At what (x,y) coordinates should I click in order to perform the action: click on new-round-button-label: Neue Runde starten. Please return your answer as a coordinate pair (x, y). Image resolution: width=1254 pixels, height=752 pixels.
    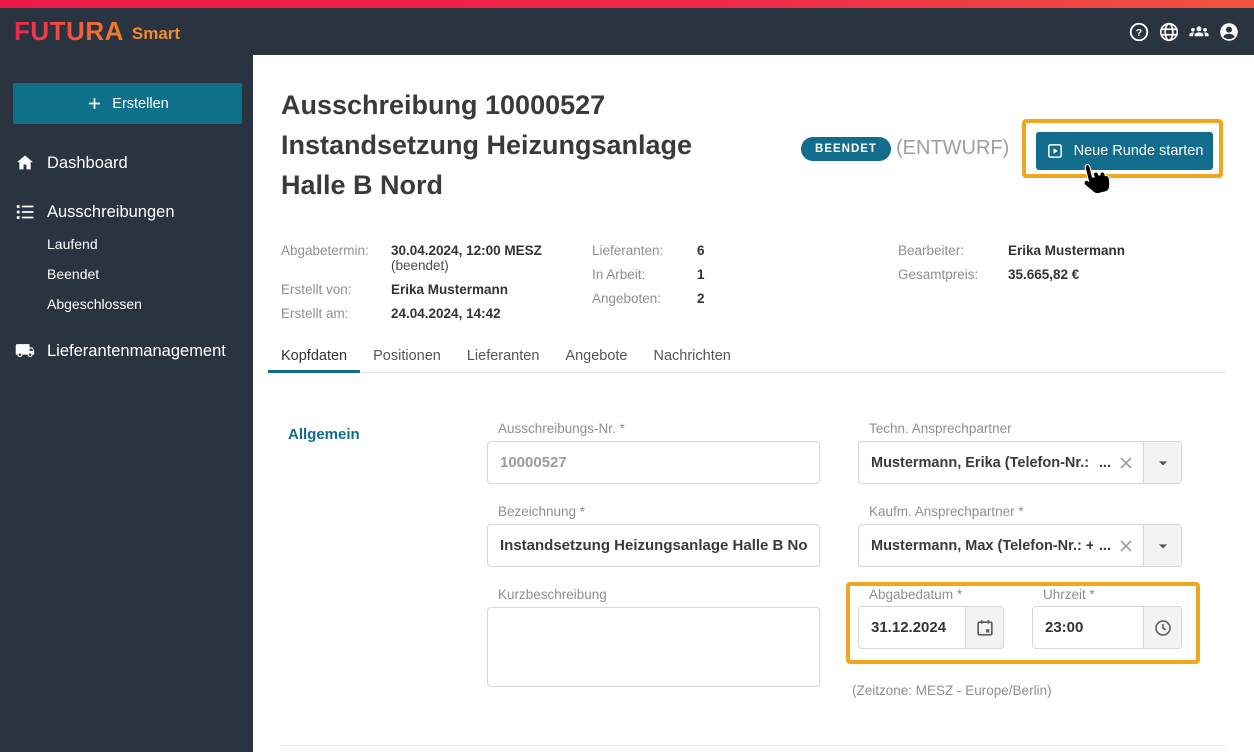
    Looking at the image, I should click on (1138, 151).